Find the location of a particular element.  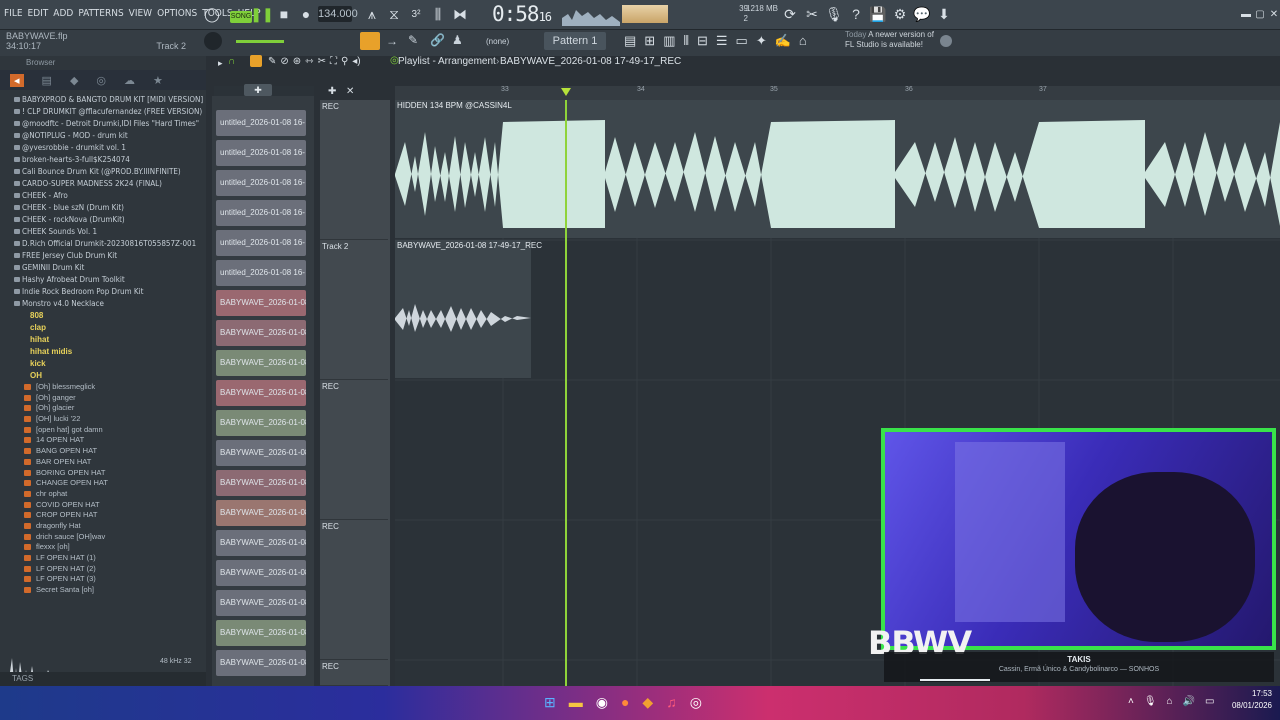

mixer-icon: ⚙ is located at coordinates (900, 14).